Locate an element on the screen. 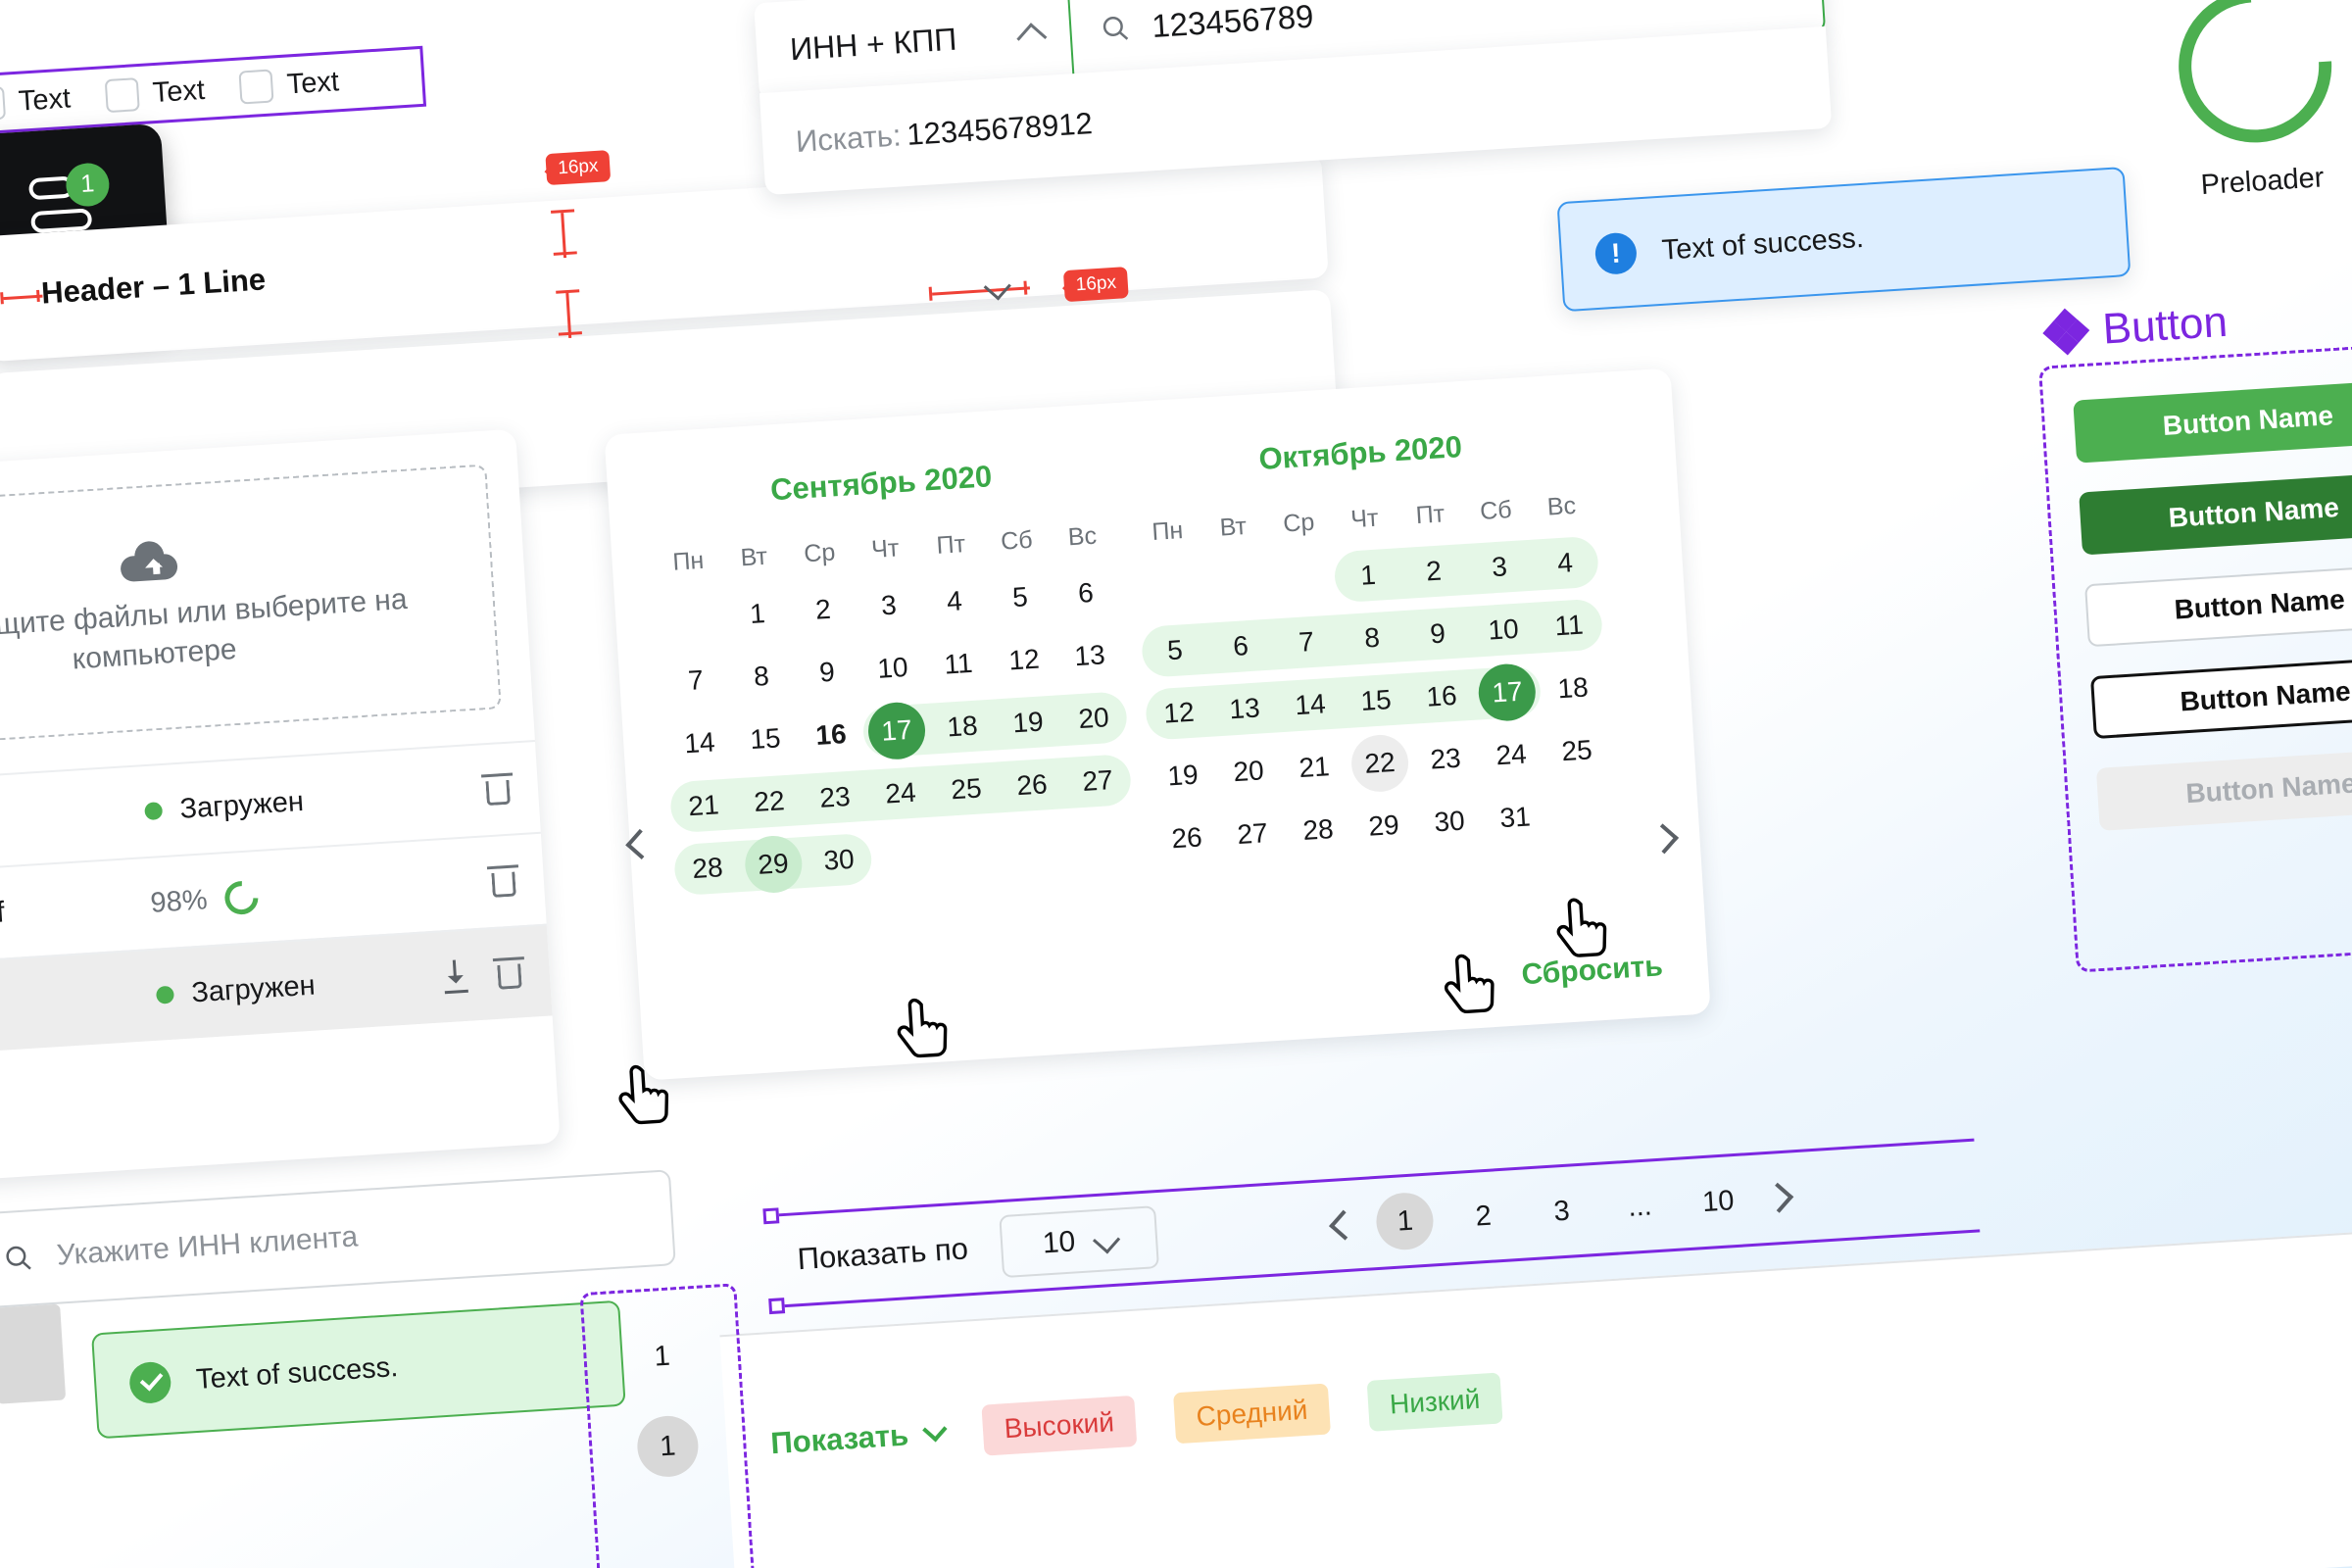 The height and width of the screenshot is (1568, 2352). calendar-day: 29 is located at coordinates (1384, 826).